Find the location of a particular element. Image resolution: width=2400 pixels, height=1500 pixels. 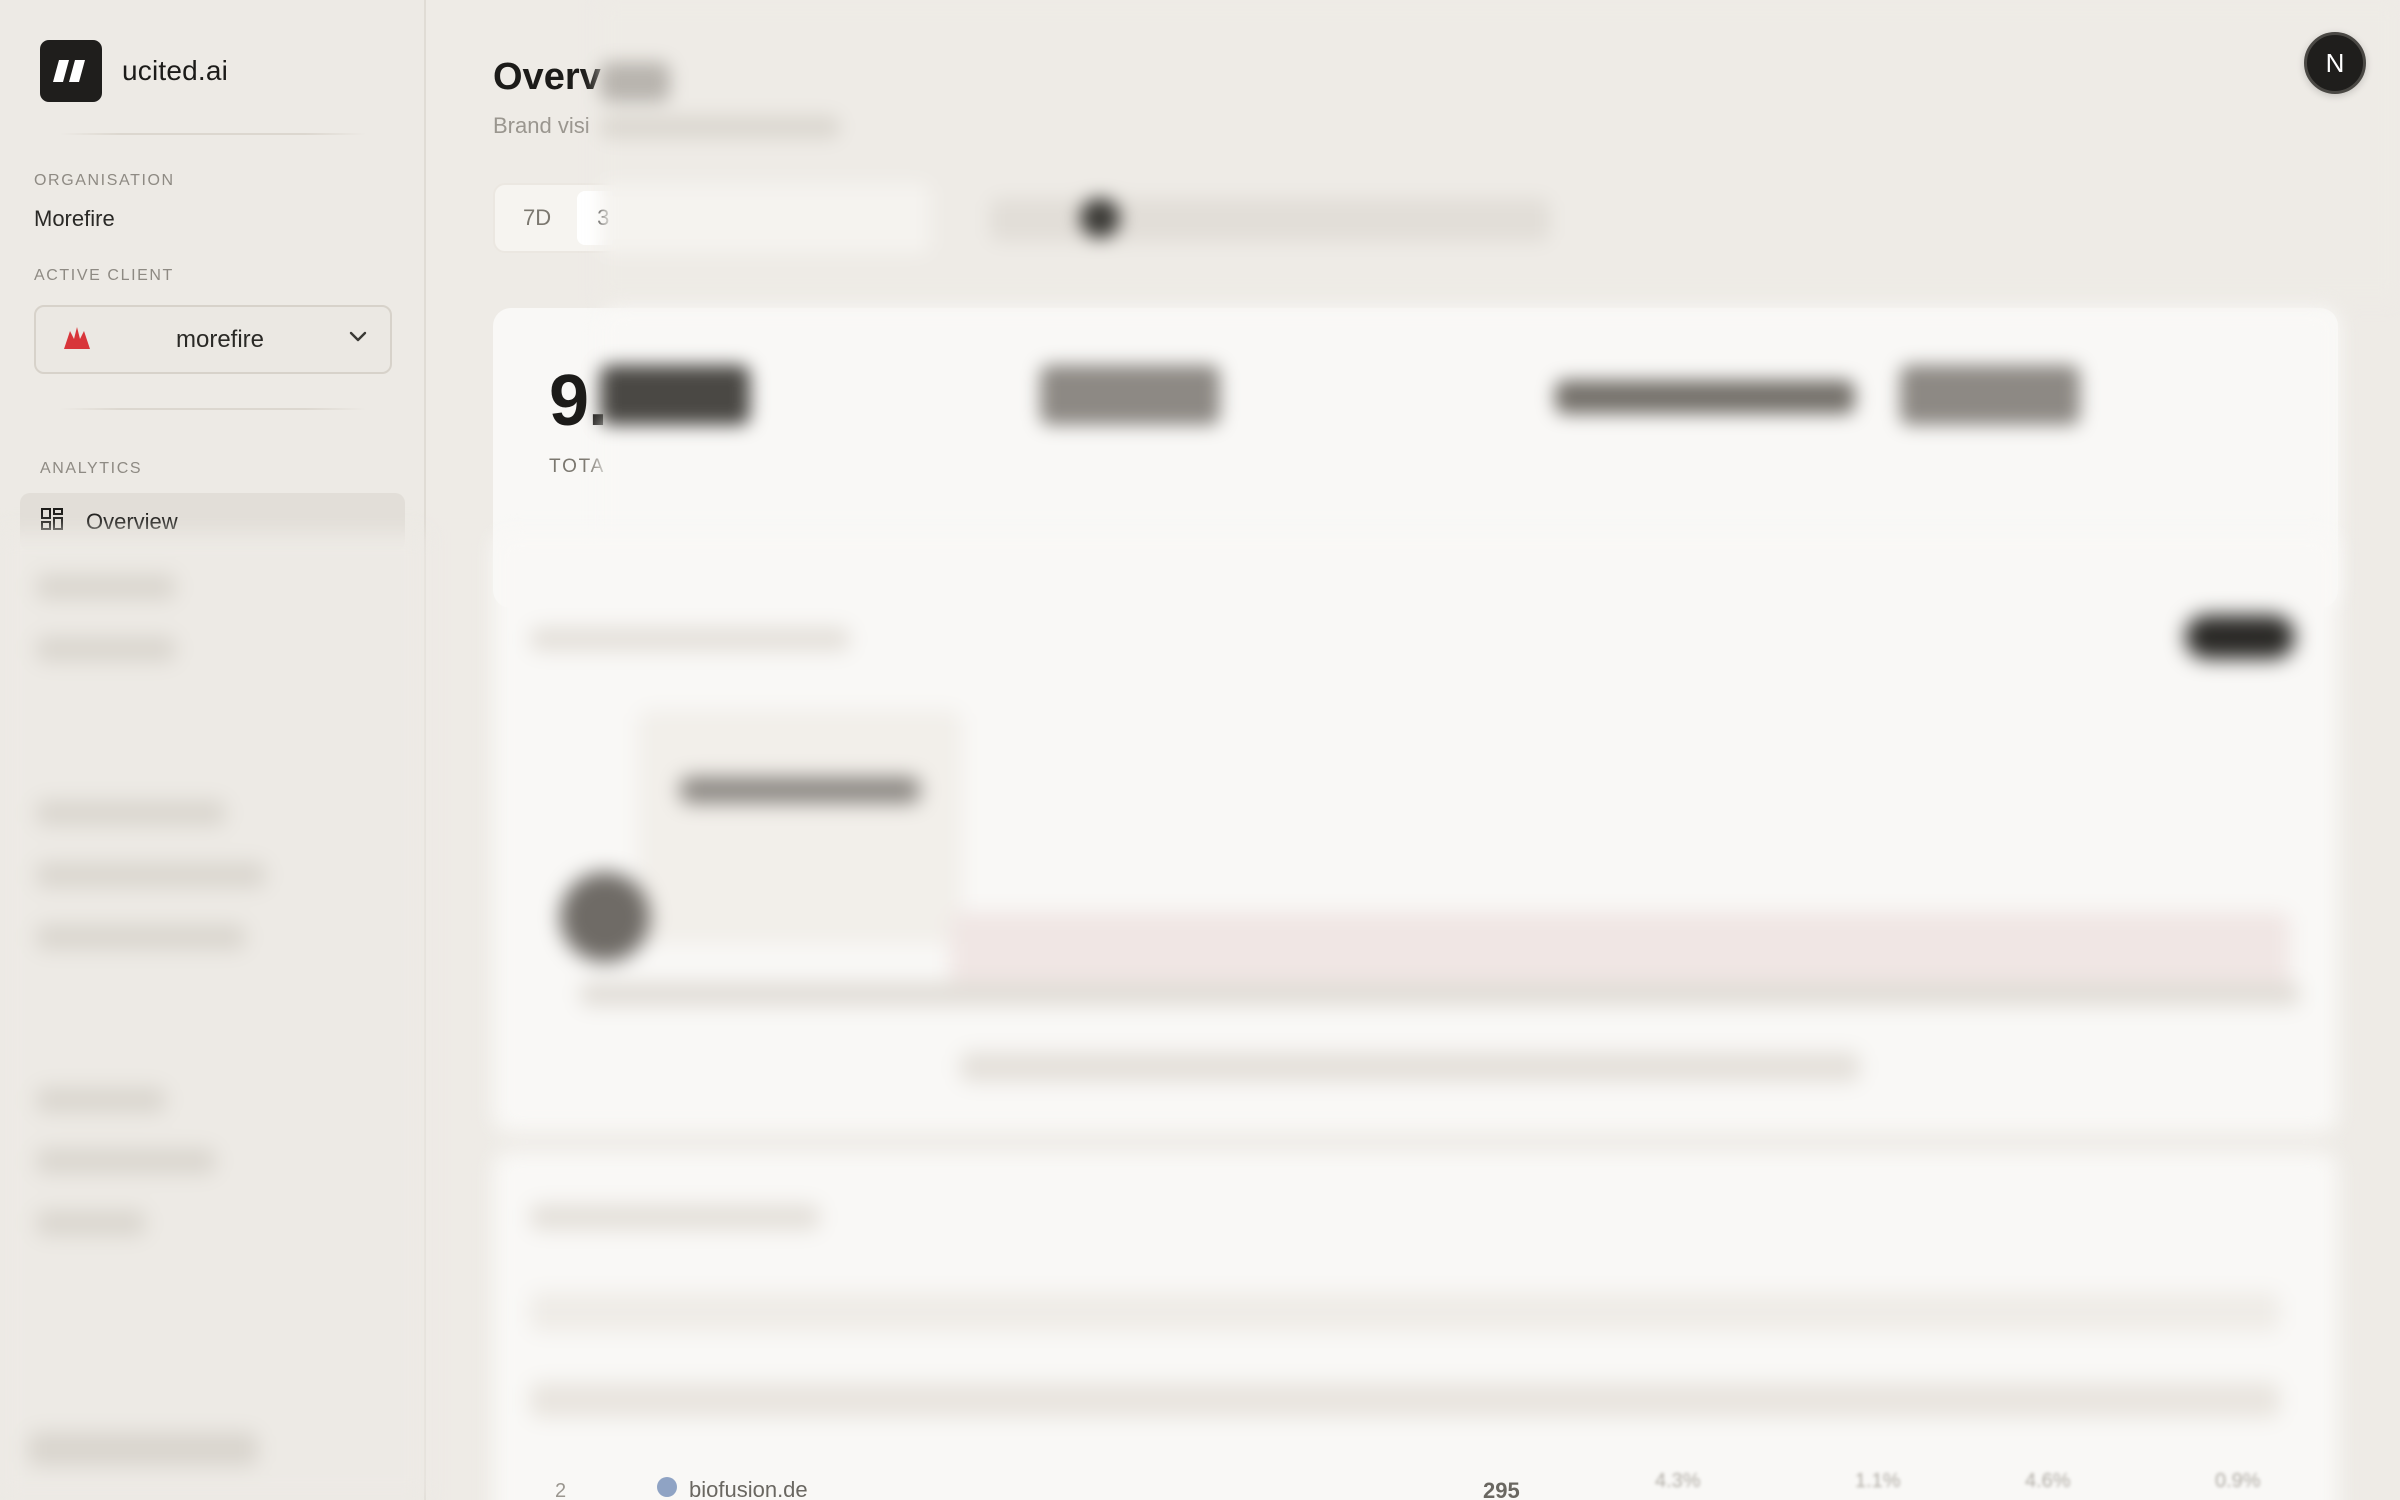

blurred-chart-axis is located at coordinates (1440, 994).